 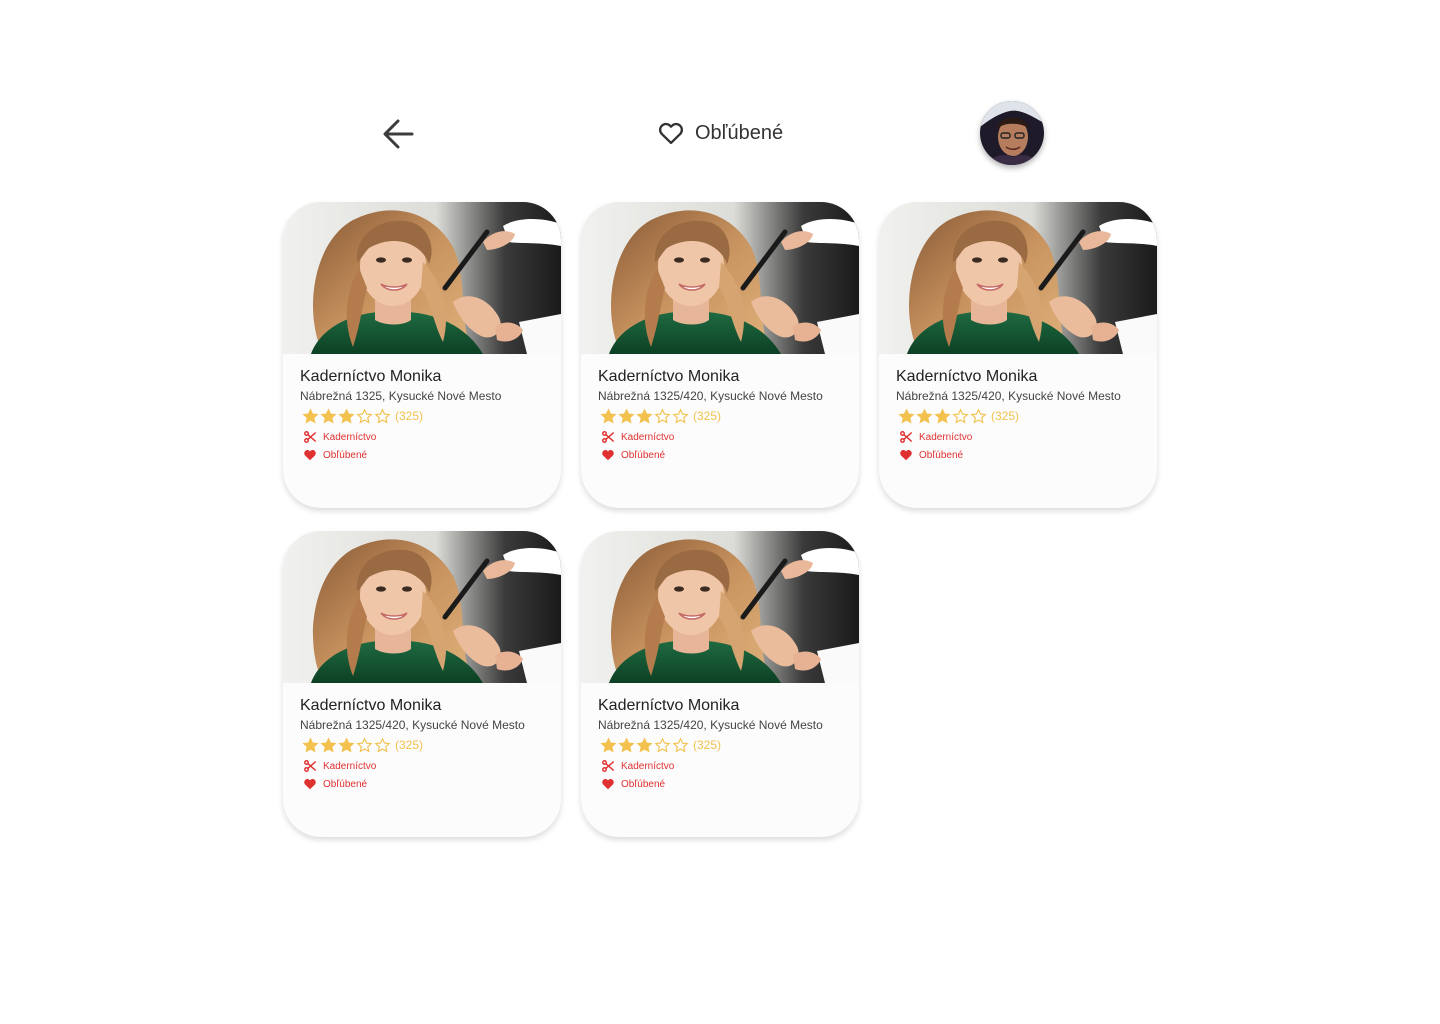 What do you see at coordinates (671, 133) in the screenshot?
I see `heart-outline-icon` at bounding box center [671, 133].